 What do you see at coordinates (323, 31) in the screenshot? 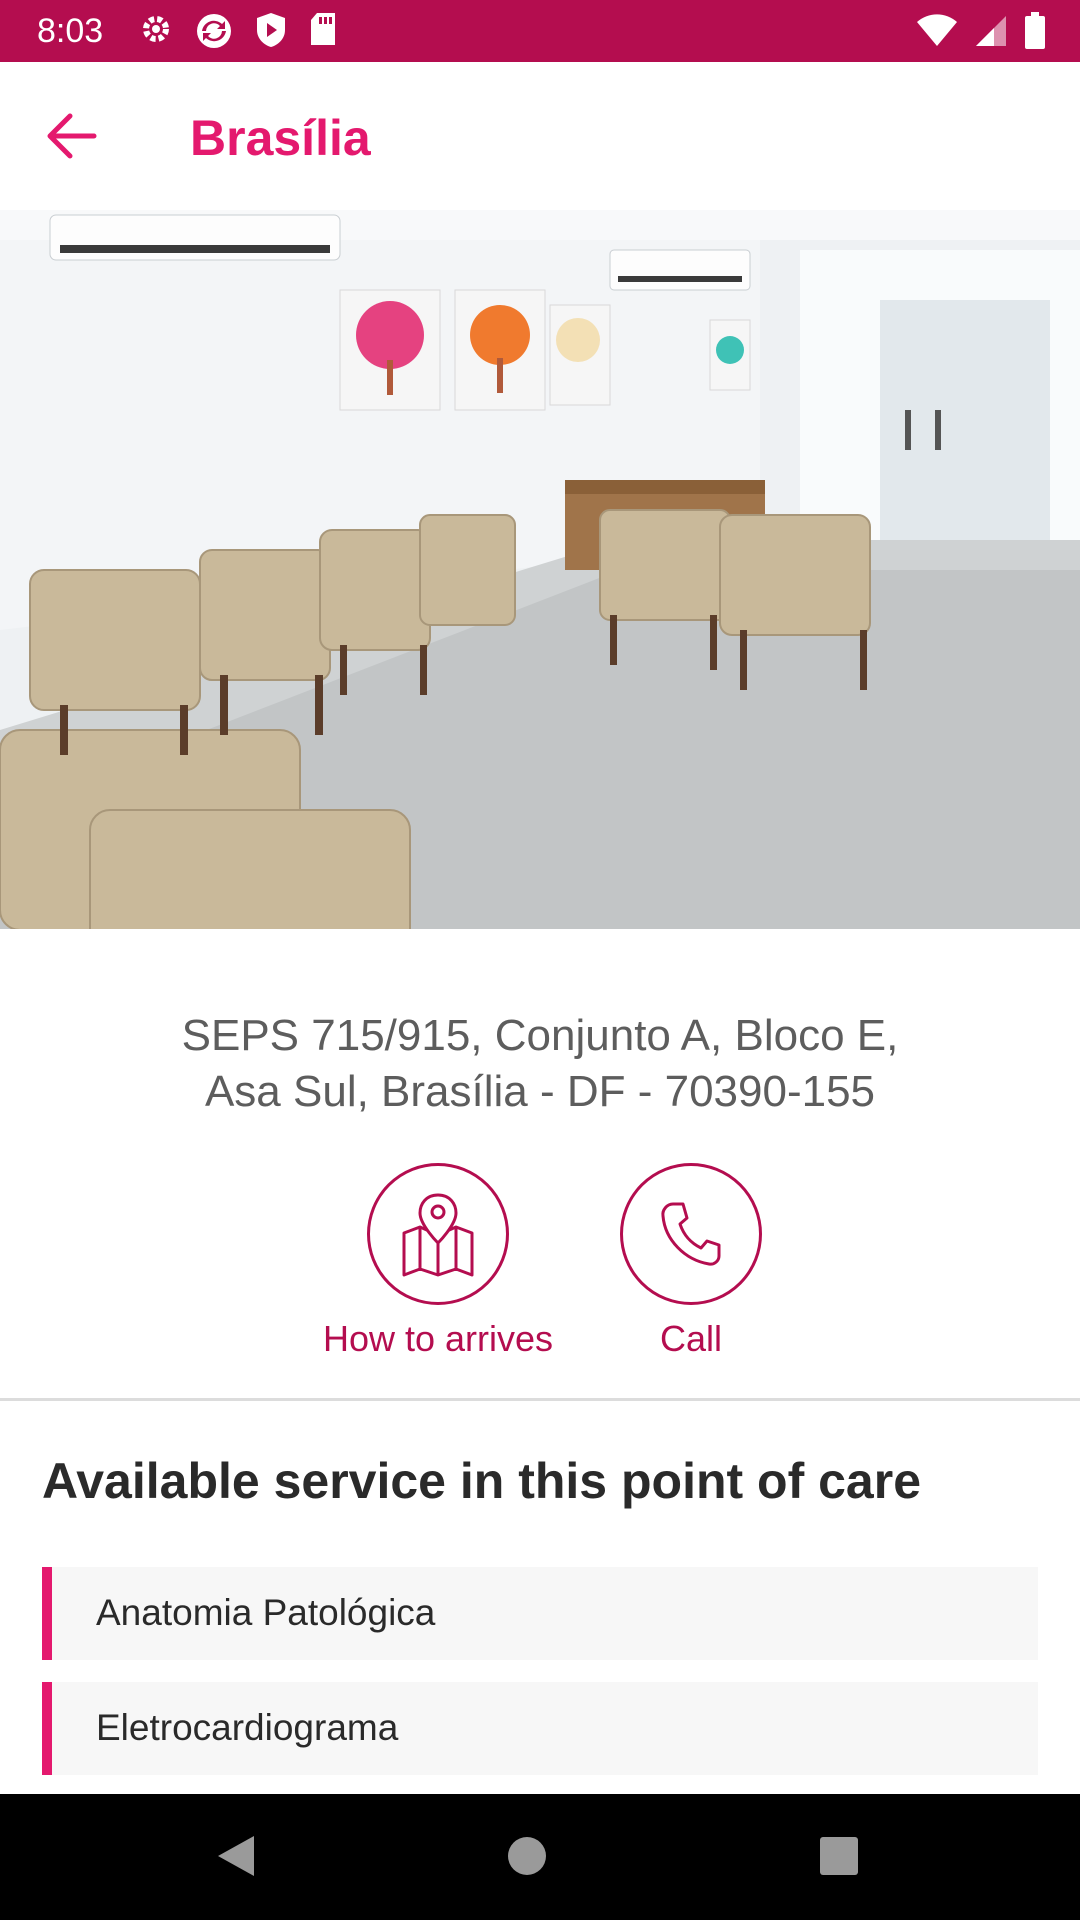
I see `sd-card-icon` at bounding box center [323, 31].